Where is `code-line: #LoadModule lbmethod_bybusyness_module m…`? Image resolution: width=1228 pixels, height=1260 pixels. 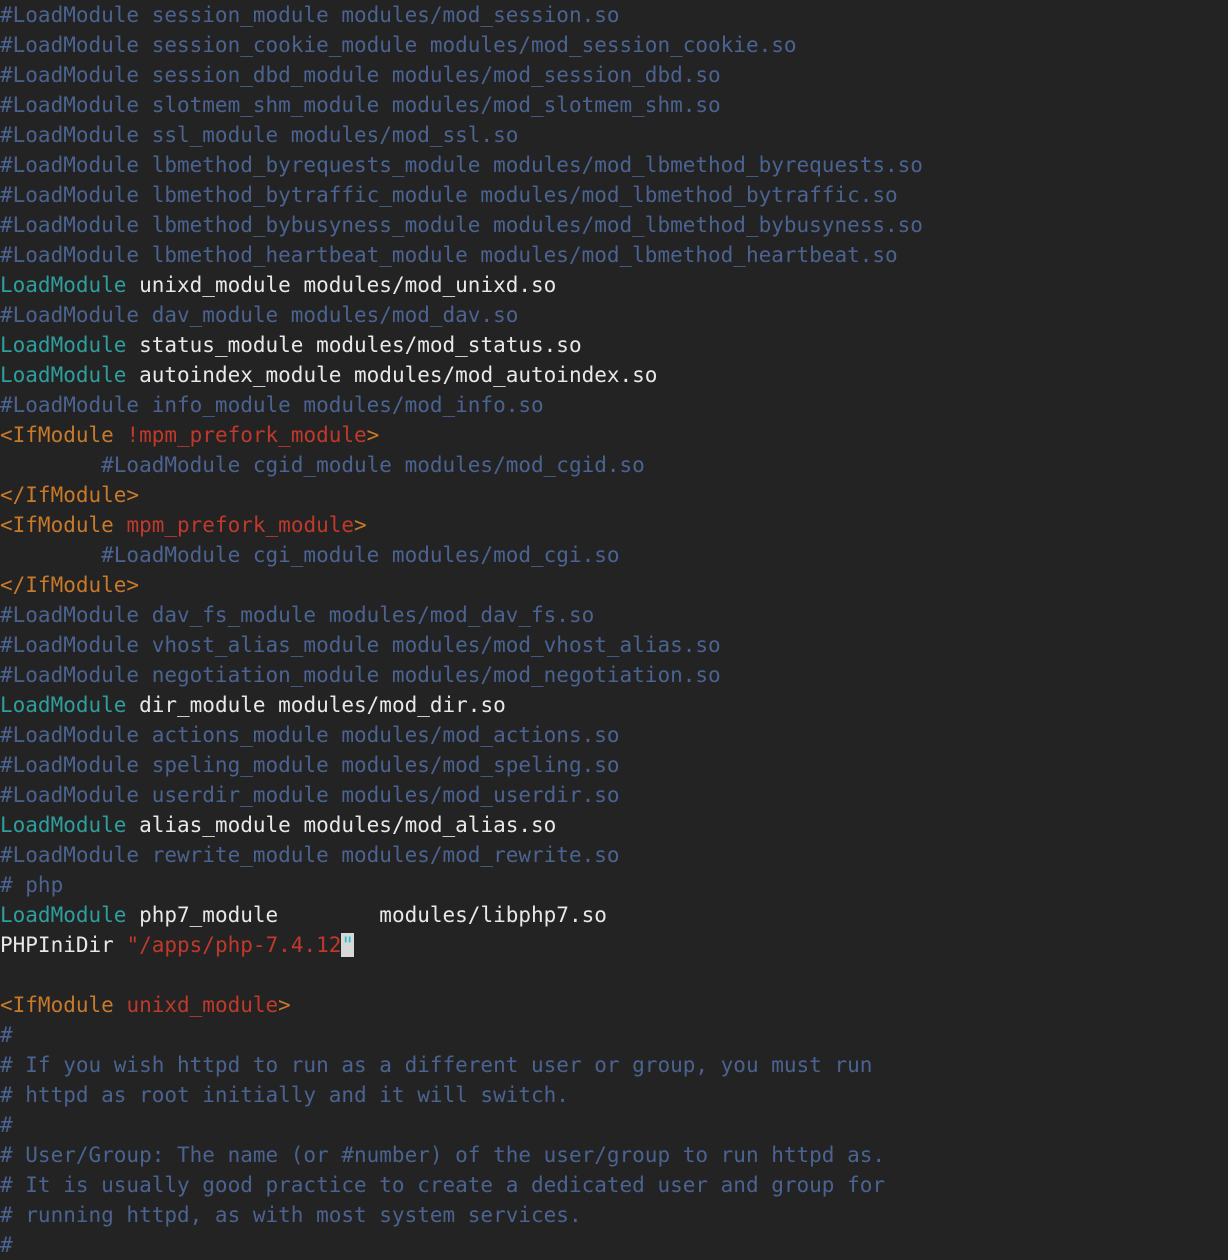 code-line: #LoadModule lbmethod_bybusyness_module m… is located at coordinates (614, 225).